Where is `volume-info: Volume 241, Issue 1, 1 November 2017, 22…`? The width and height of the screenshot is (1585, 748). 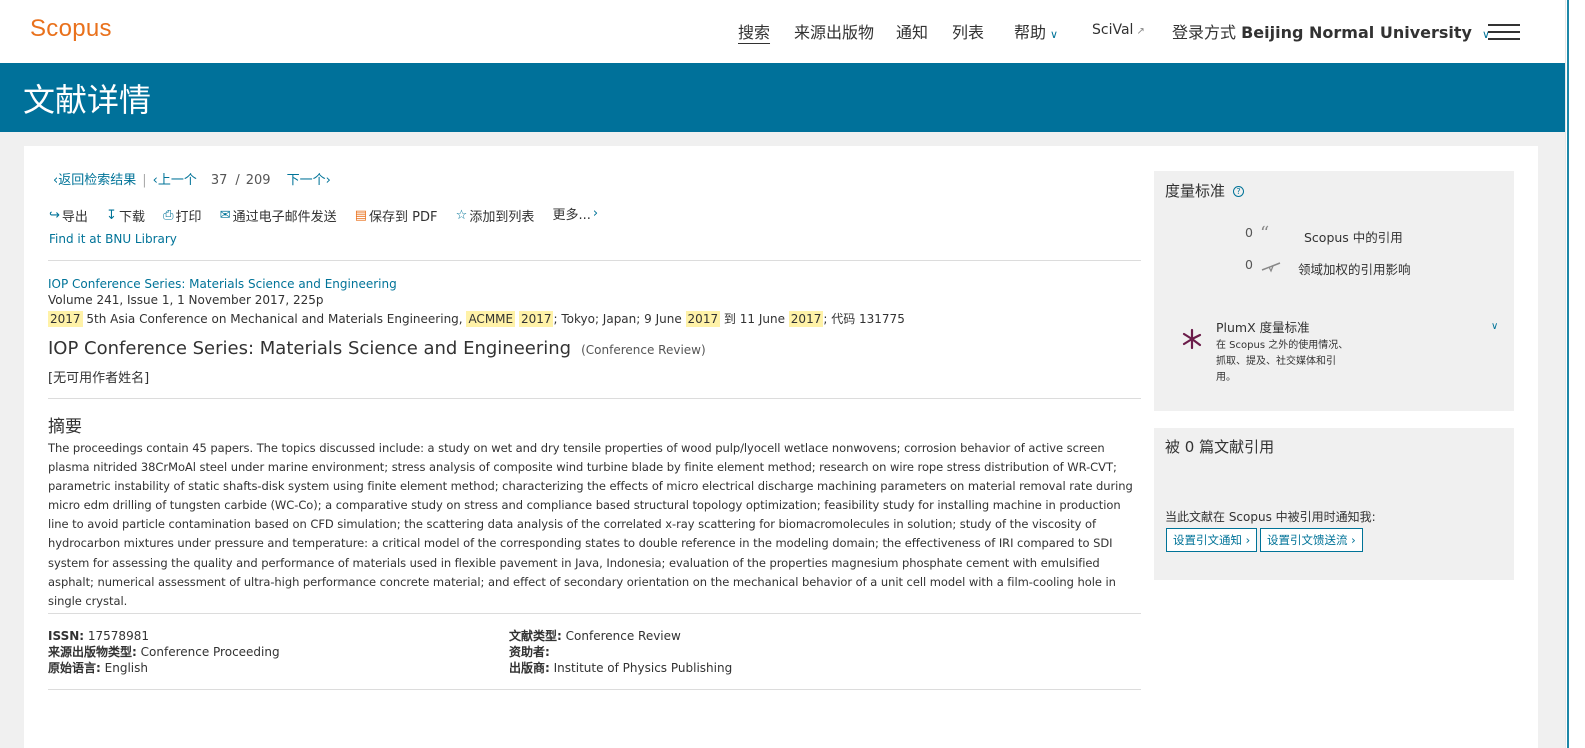 volume-info: Volume 241, Issue 1, 1 November 2017, 22… is located at coordinates (186, 300).